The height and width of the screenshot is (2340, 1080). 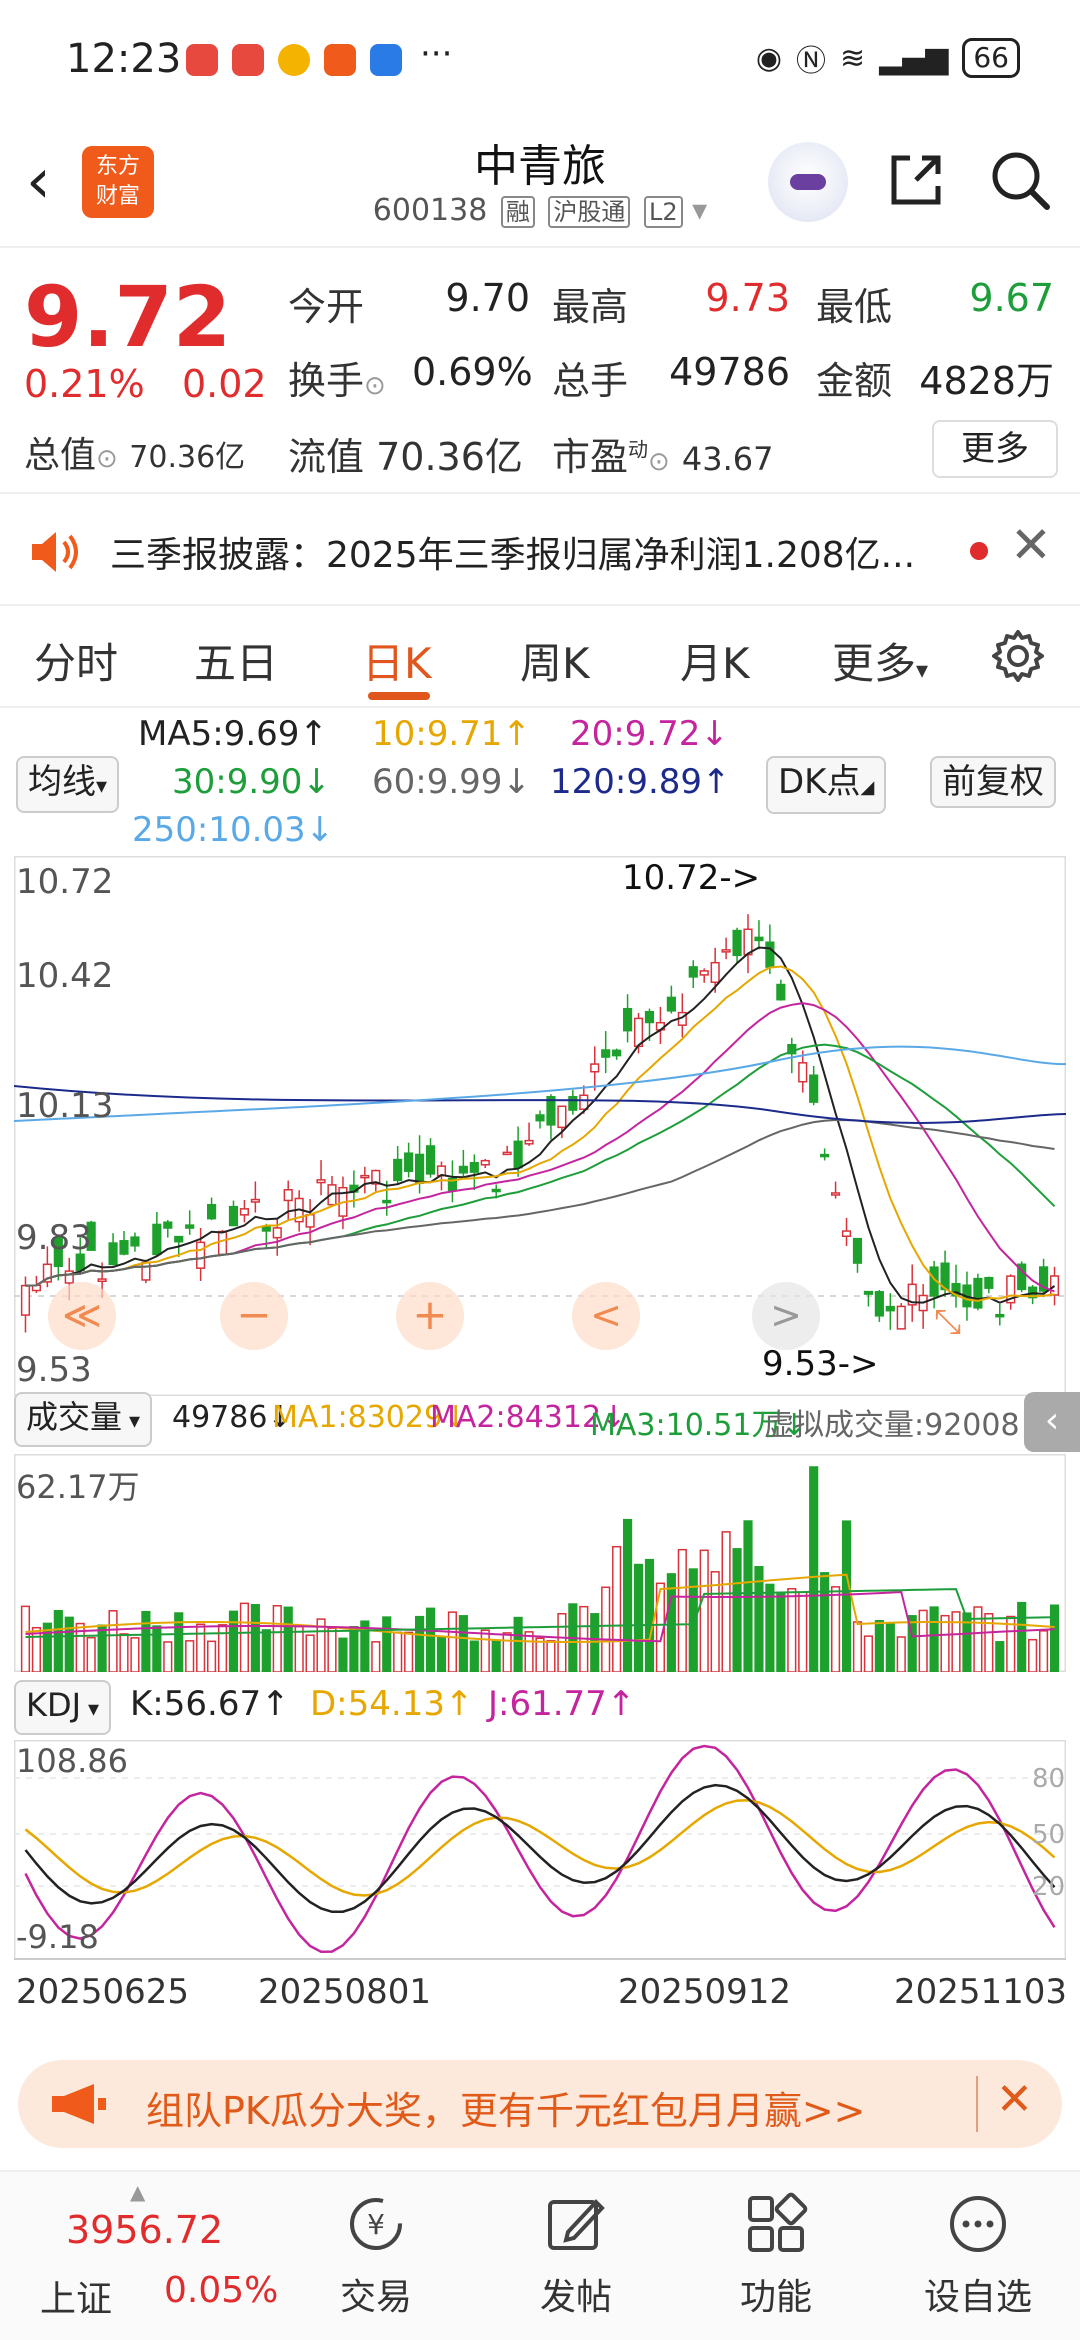 What do you see at coordinates (562, 1704) in the screenshot?
I see `kdj-j-value: J:61.77↑` at bounding box center [562, 1704].